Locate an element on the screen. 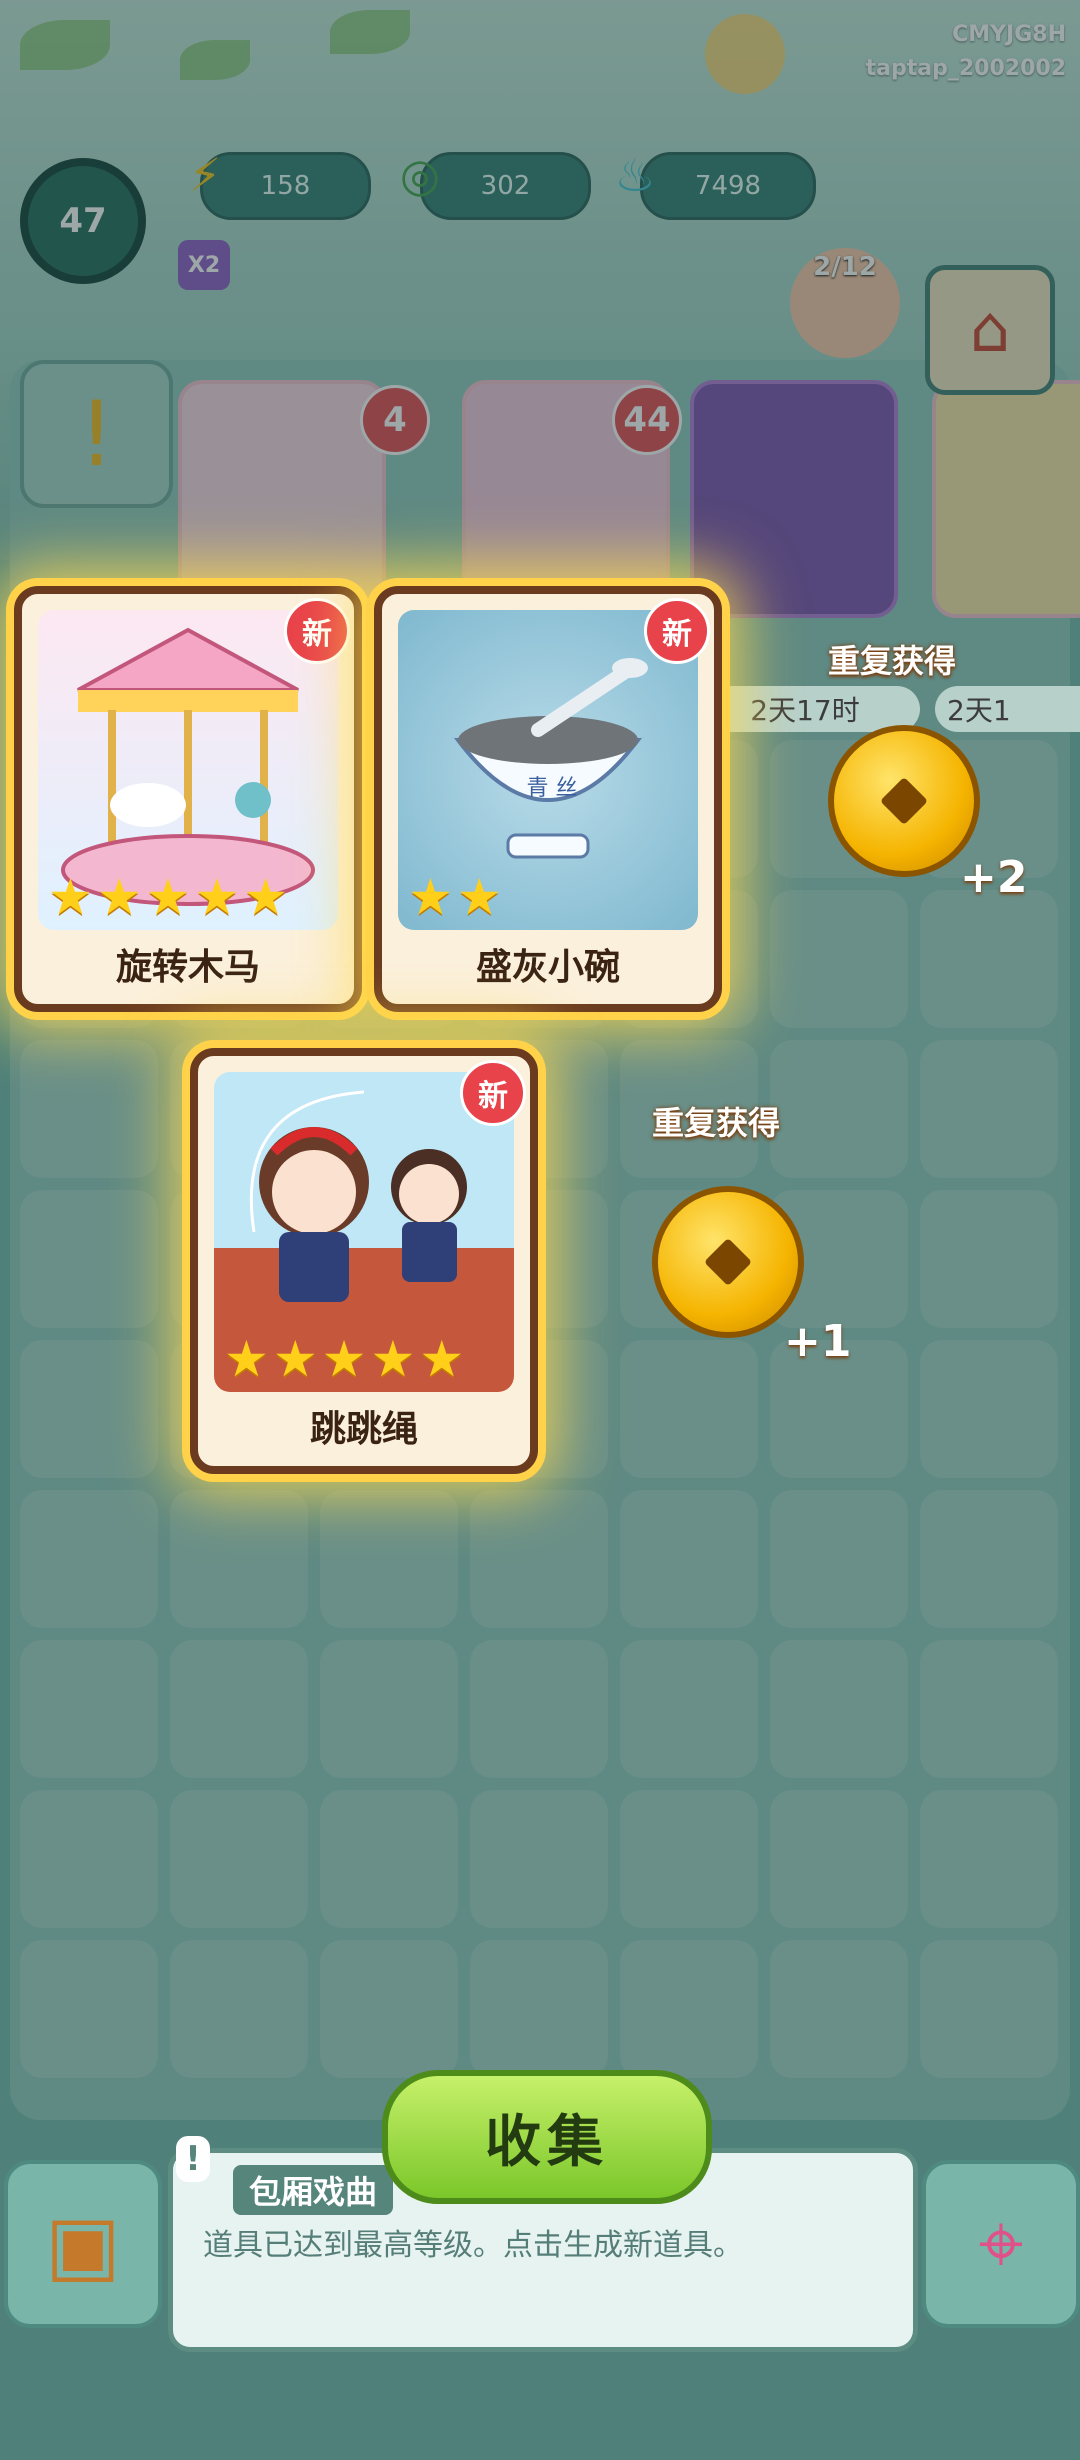 This screenshot has width=1080, height=2460. collect-button: 收集 is located at coordinates (547, 2137).